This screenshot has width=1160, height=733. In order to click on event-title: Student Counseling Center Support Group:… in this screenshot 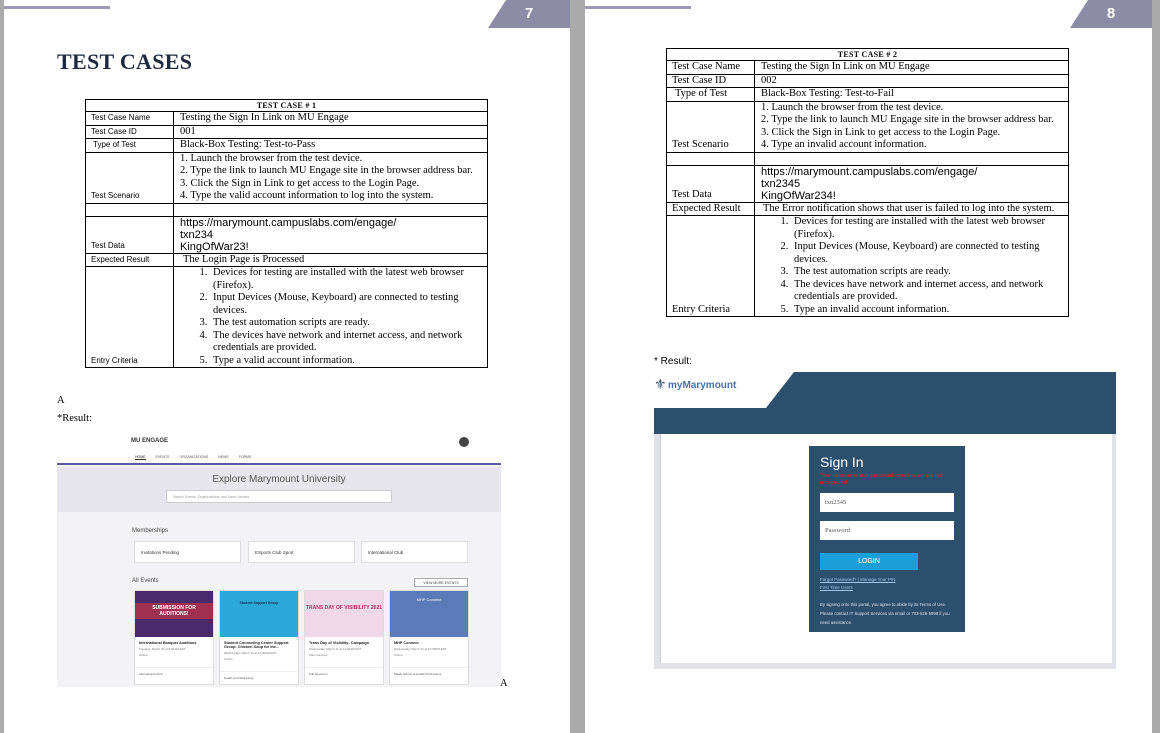, I will do `click(256, 645)`.